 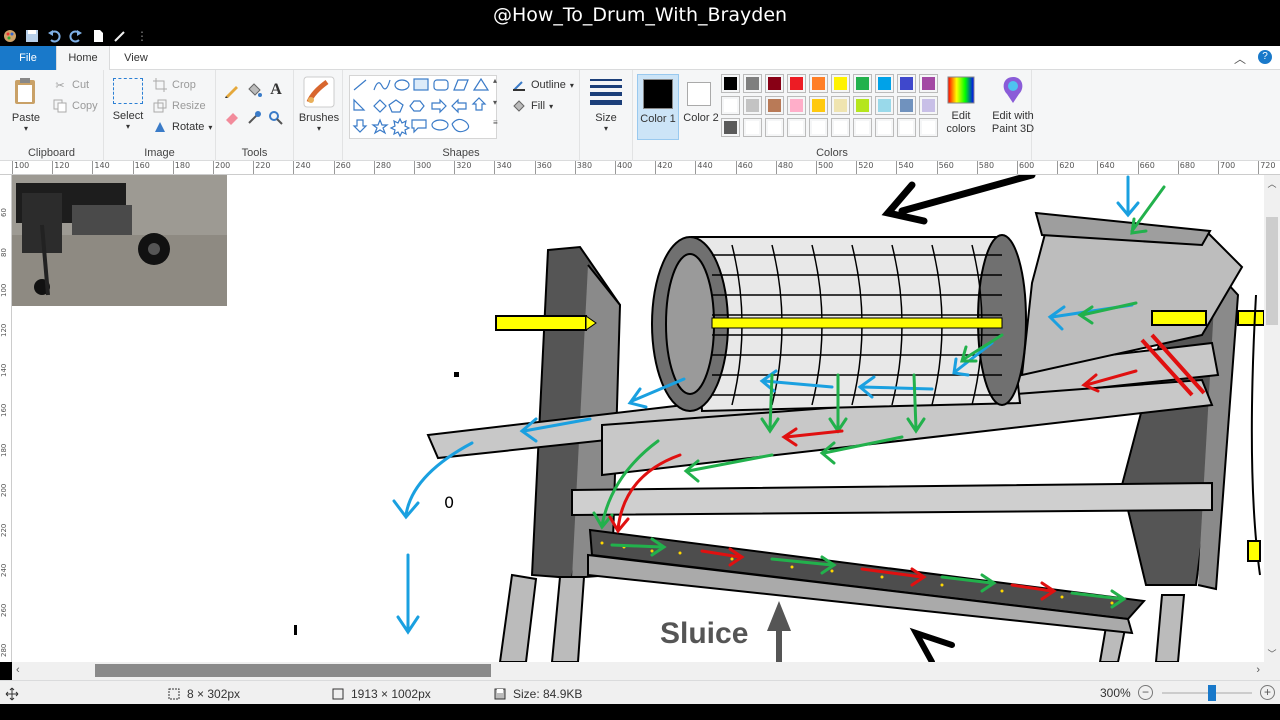 I want to click on edit-paint3d-label: Edit with Paint 3D, so click(x=1013, y=122).